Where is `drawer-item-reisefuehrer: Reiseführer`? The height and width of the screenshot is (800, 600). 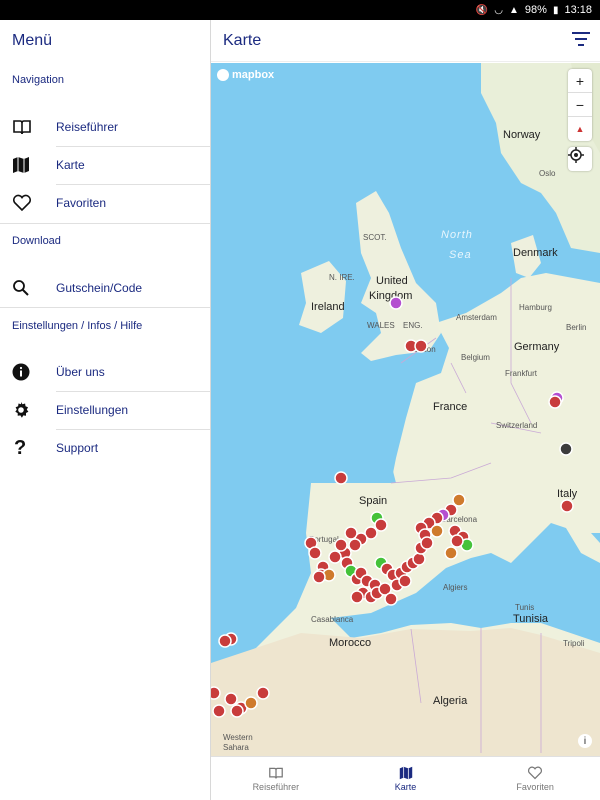 drawer-item-reisefuehrer: Reiseführer is located at coordinates (105, 127).